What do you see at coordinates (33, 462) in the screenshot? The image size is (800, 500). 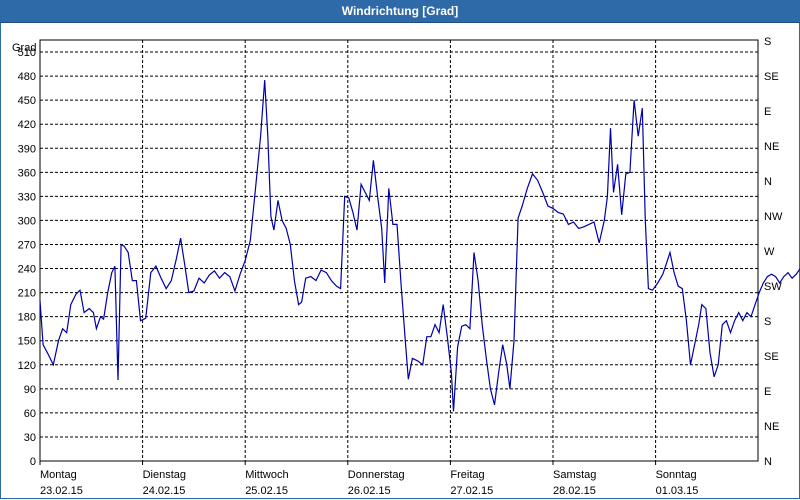 I see `y-tick-label: 0` at bounding box center [33, 462].